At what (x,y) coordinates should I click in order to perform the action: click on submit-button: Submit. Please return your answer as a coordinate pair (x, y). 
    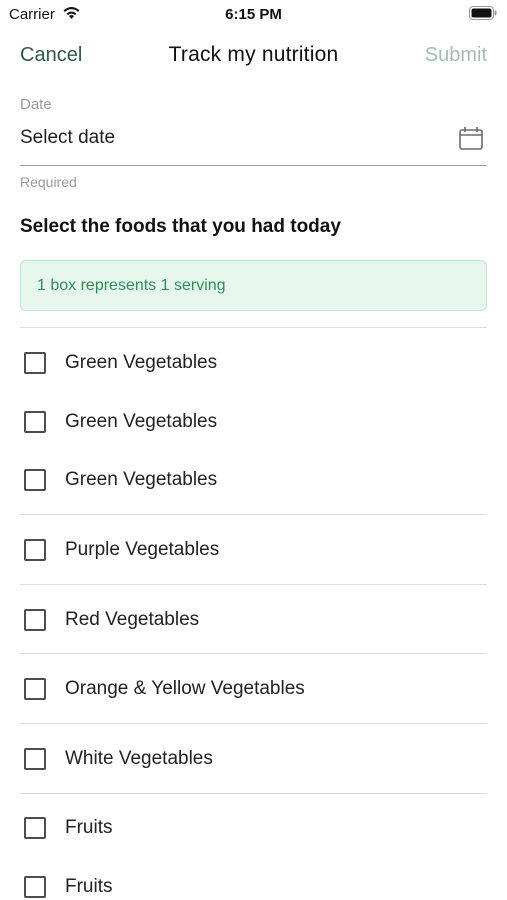
    Looking at the image, I should click on (456, 55).